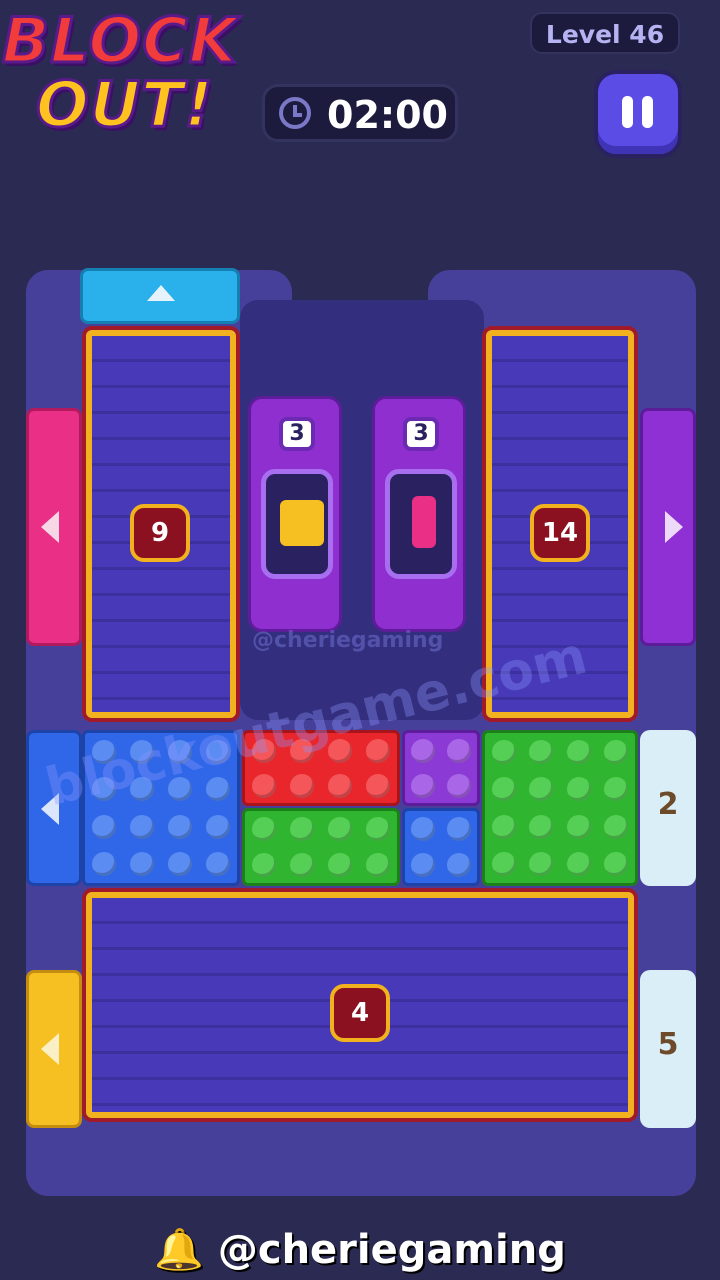 The width and height of the screenshot is (720, 1280). What do you see at coordinates (302, 523) in the screenshot?
I see `yellow-brick-icon` at bounding box center [302, 523].